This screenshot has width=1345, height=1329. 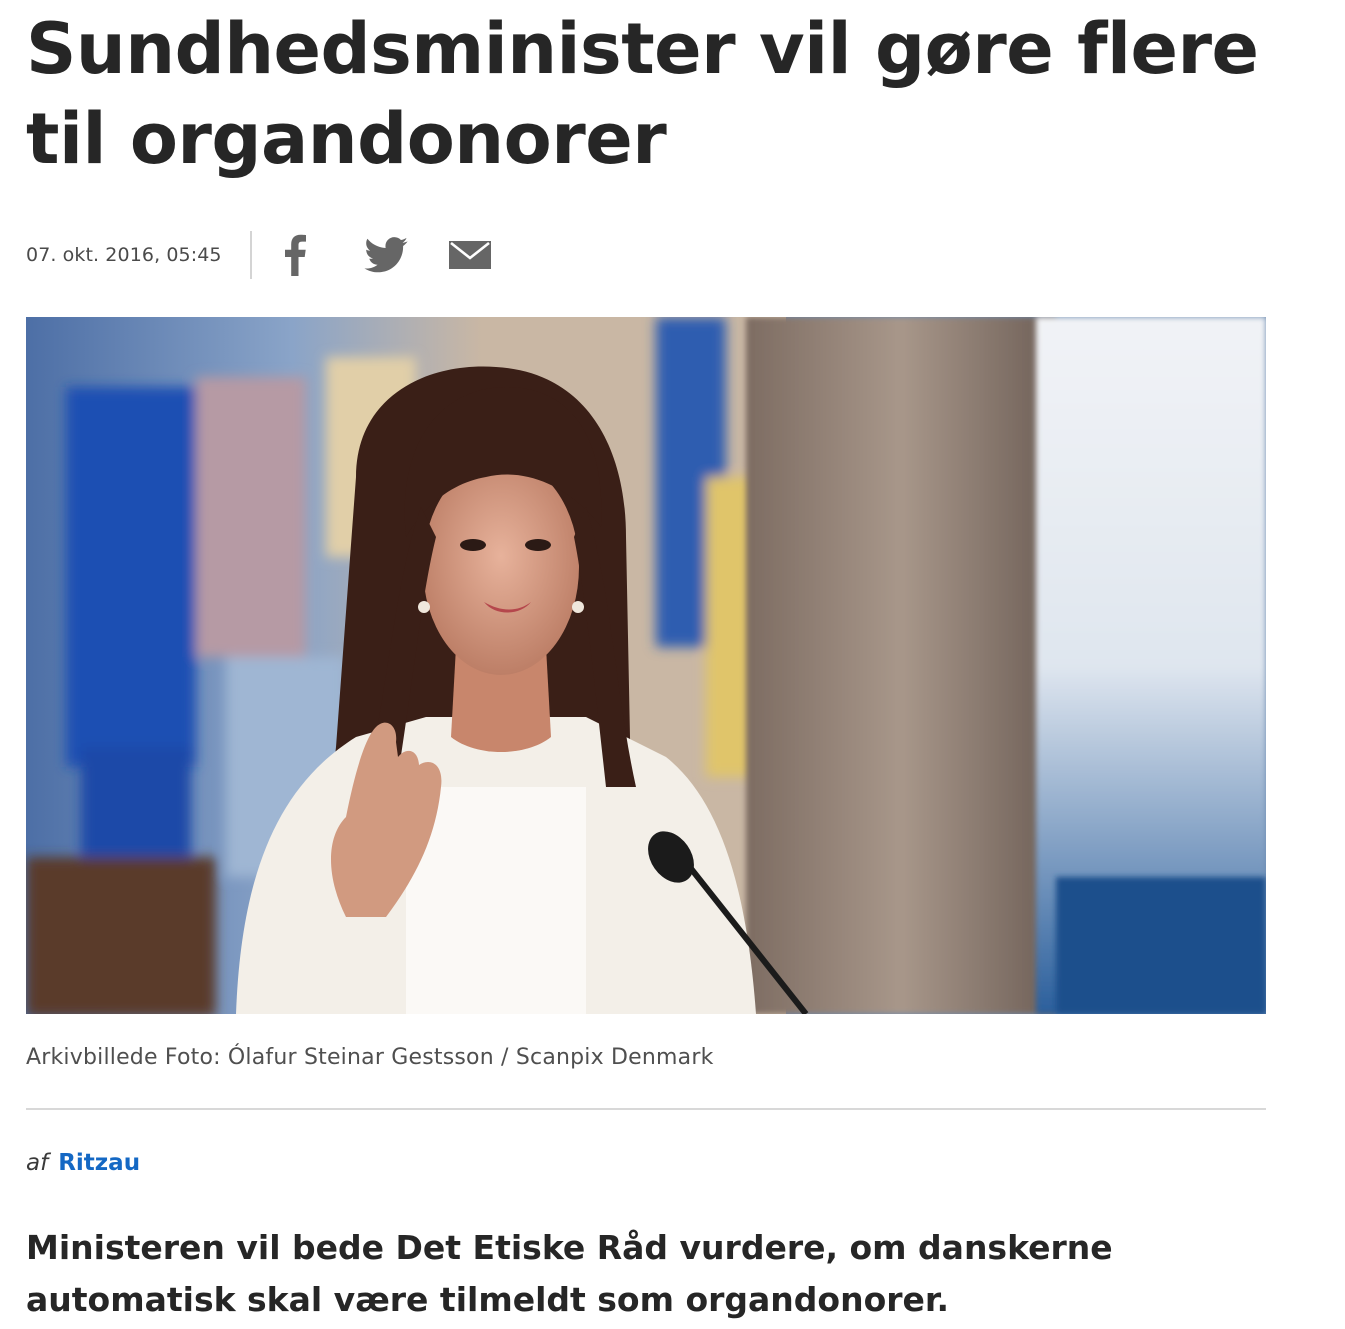 I want to click on meta-divider, so click(x=250, y=255).